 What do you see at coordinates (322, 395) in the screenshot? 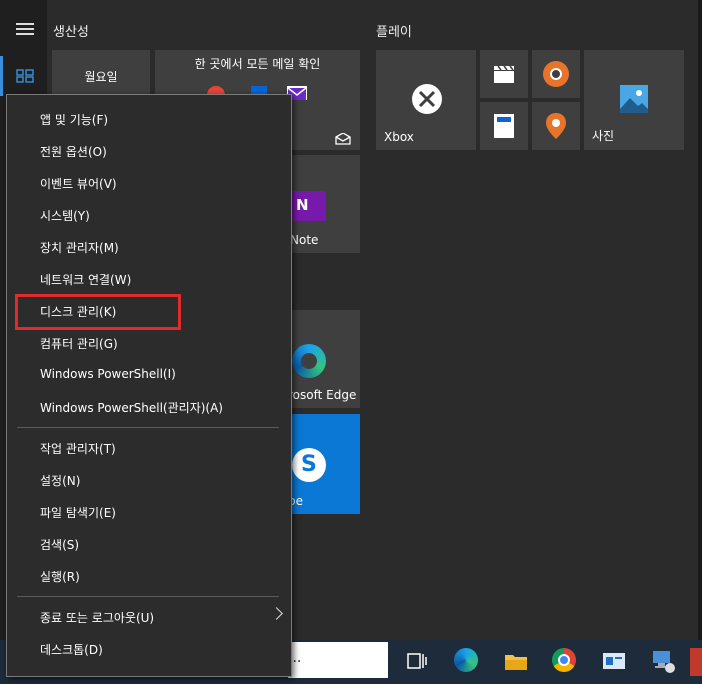
I see `edge-tile-label: rosoft Edge` at bounding box center [322, 395].